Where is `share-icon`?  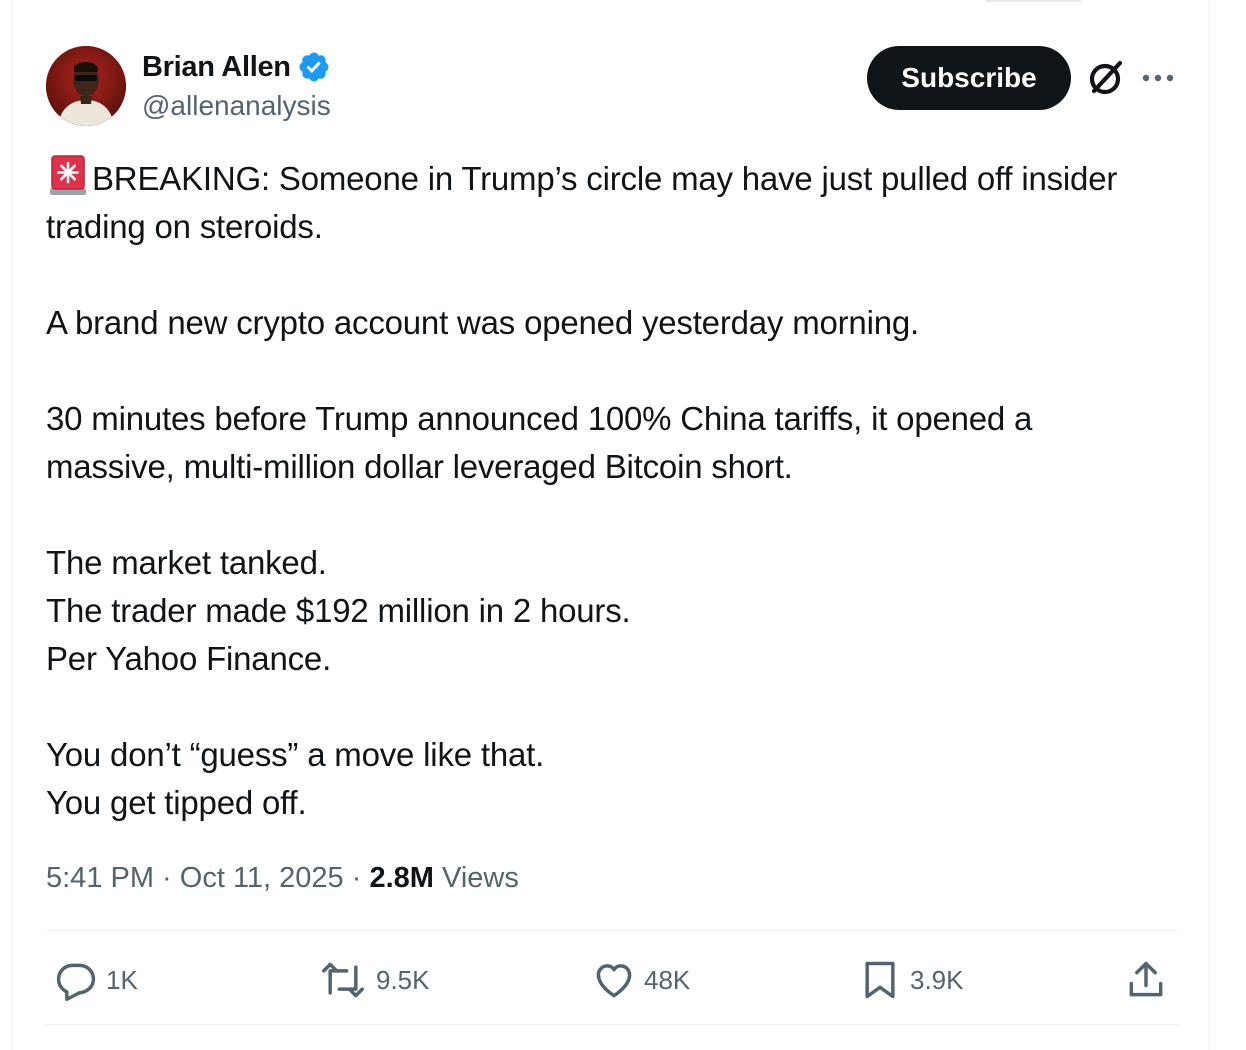
share-icon is located at coordinates (1146, 979).